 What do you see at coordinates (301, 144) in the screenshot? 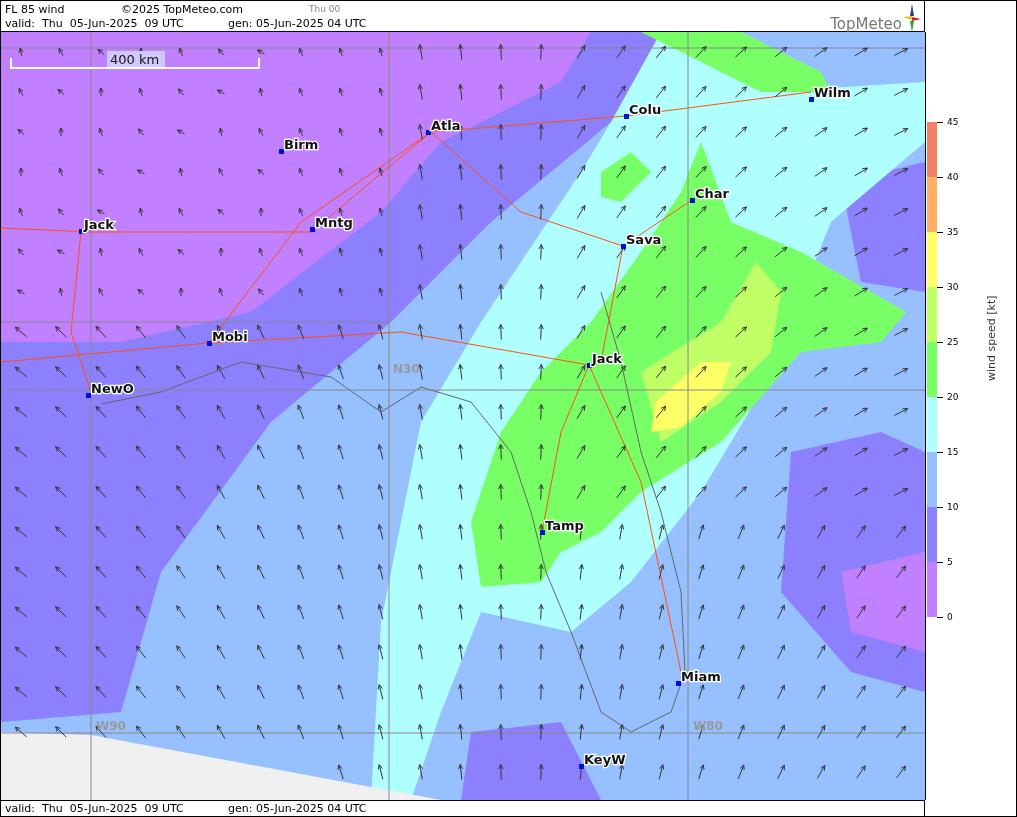
I see `city-label: Birm` at bounding box center [301, 144].